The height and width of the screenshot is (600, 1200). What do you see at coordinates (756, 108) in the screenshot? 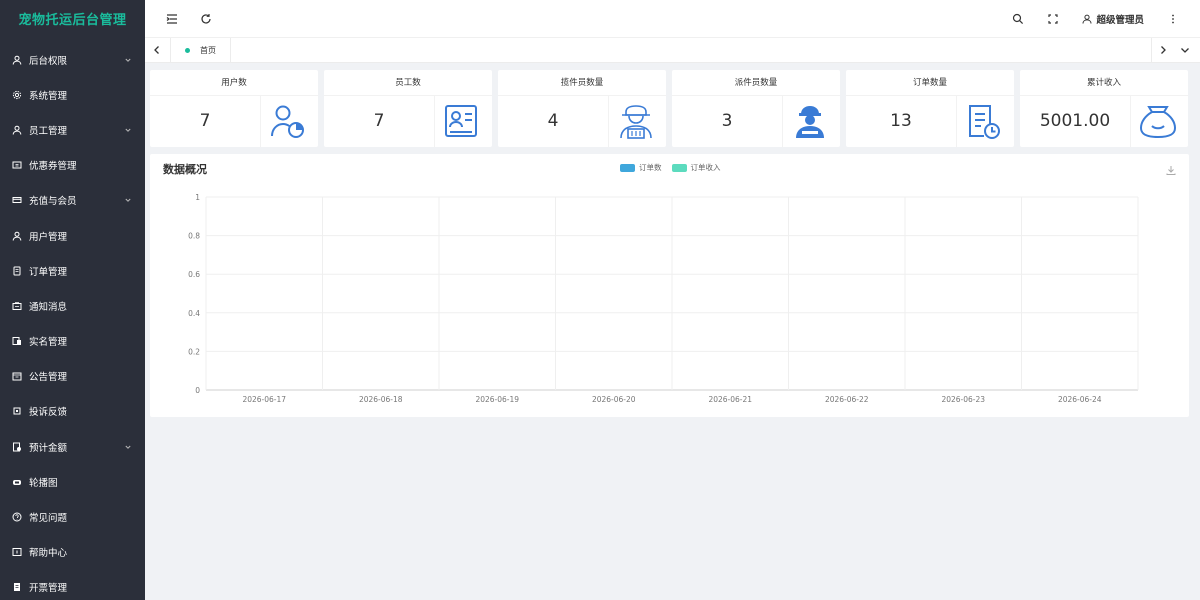
I see `stat-card: 派件员数量 3` at bounding box center [756, 108].